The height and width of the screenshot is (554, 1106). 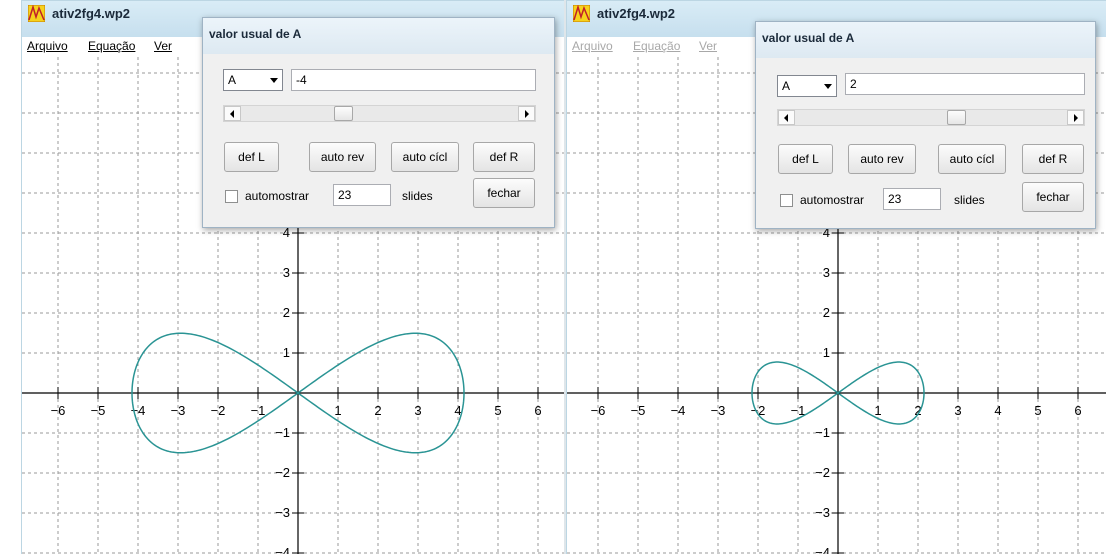 I want to click on parameter-value-text: -4, so click(x=301, y=80).